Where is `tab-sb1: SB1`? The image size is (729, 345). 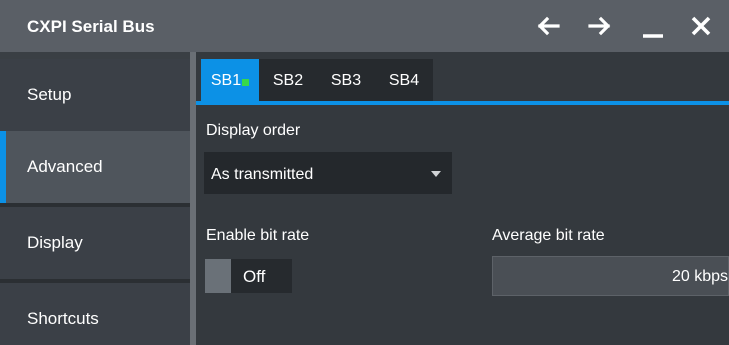
tab-sb1: SB1 is located at coordinates (230, 80).